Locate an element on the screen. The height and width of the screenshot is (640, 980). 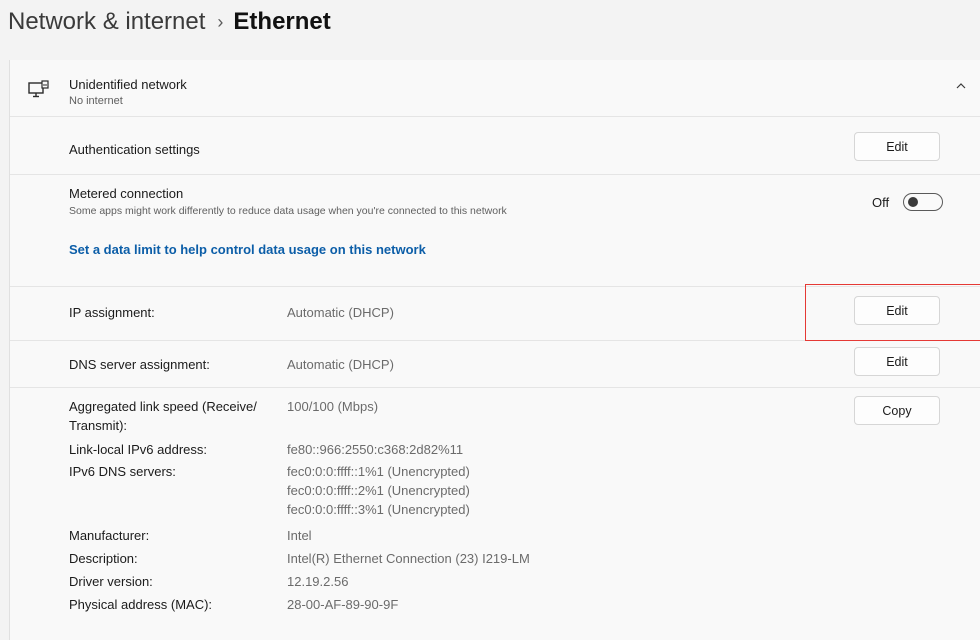
ipv6-dns-value-2: fec0:0:0:ffff::2%1 (Unencrypted) is located at coordinates (378, 490).